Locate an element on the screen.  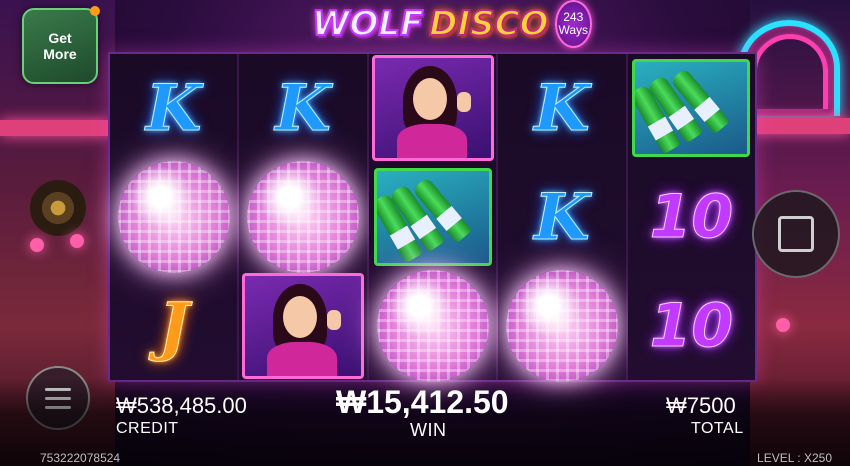
reel-5: 10 10 is located at coordinates (691, 217).